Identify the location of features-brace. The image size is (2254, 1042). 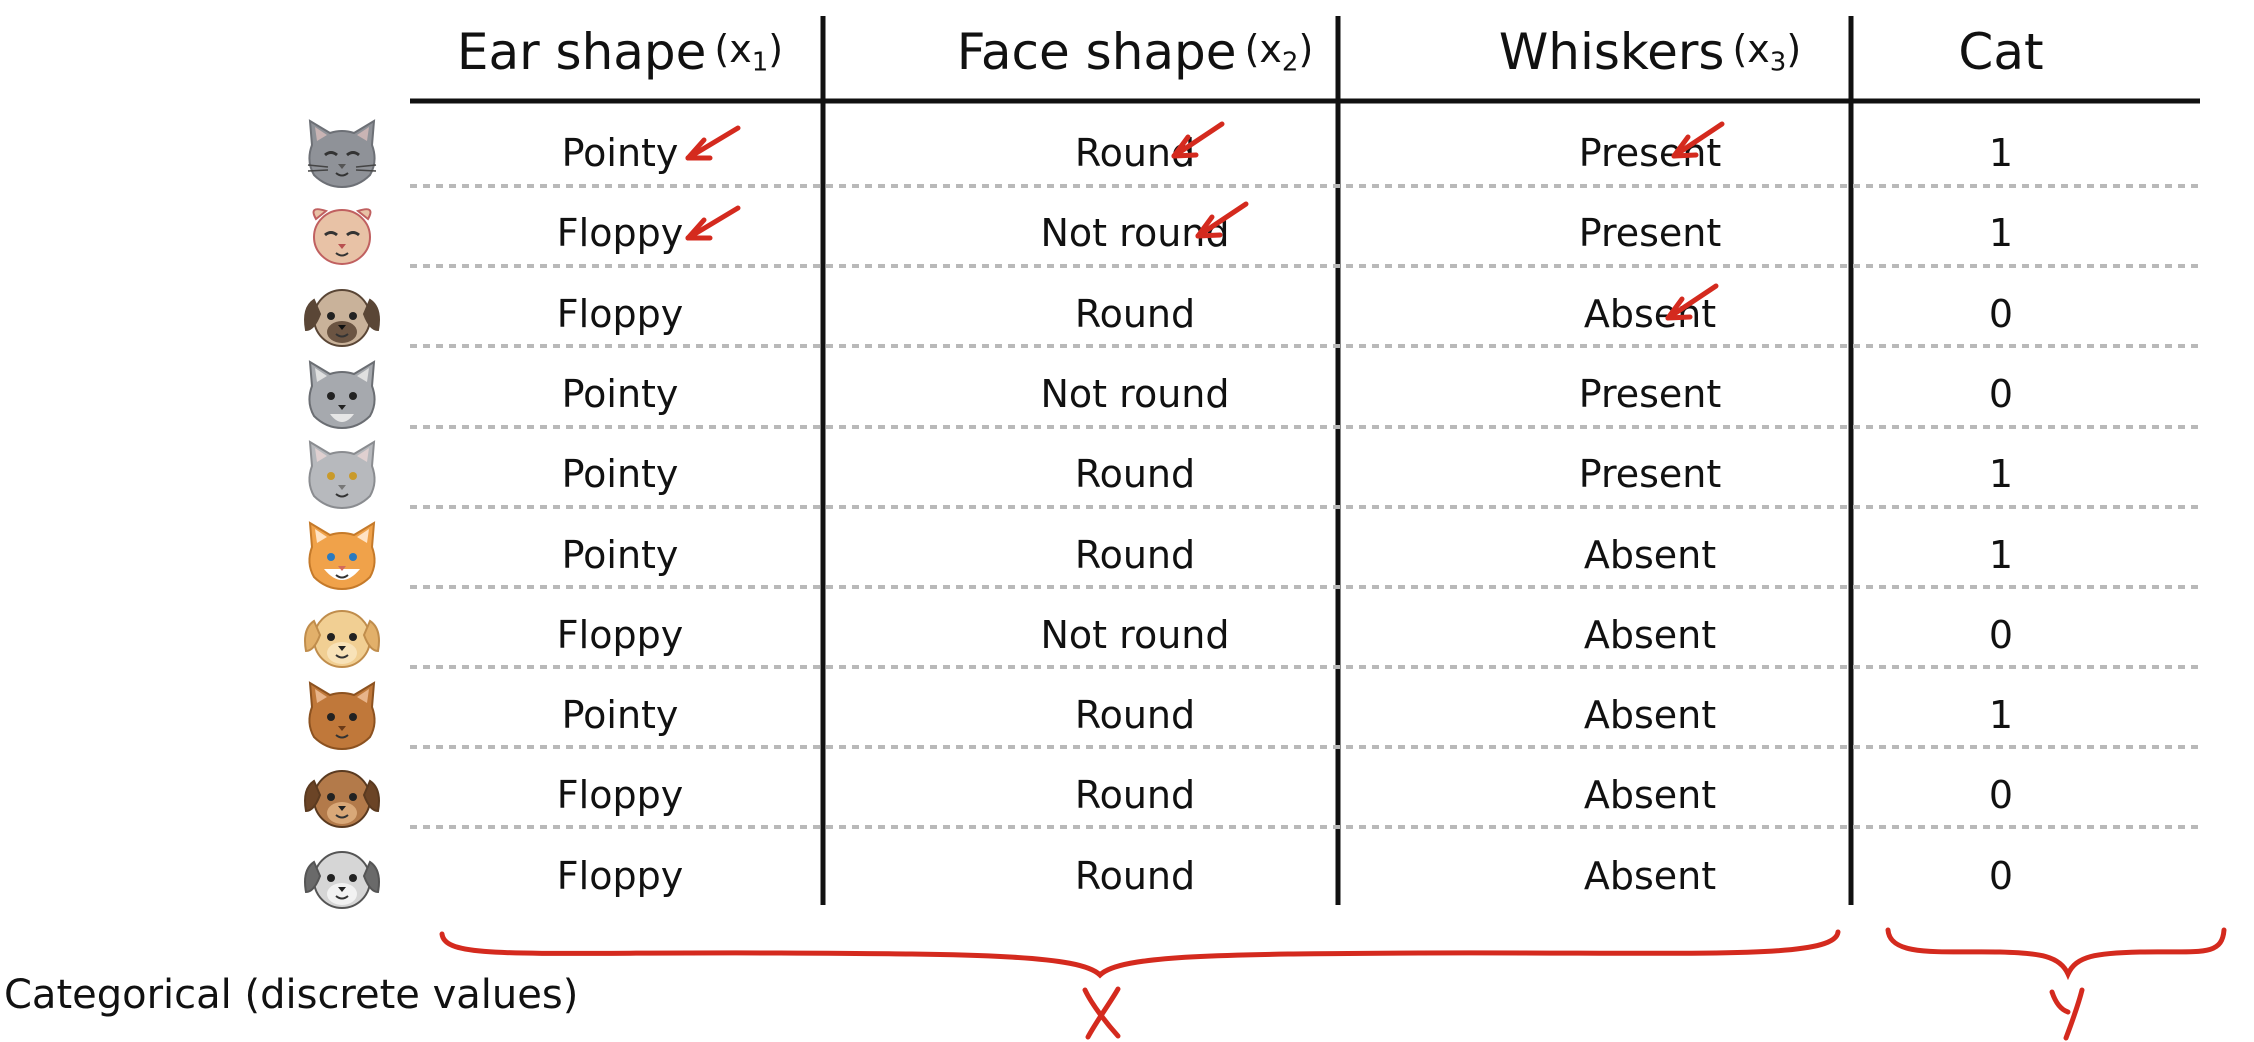
(1140, 954).